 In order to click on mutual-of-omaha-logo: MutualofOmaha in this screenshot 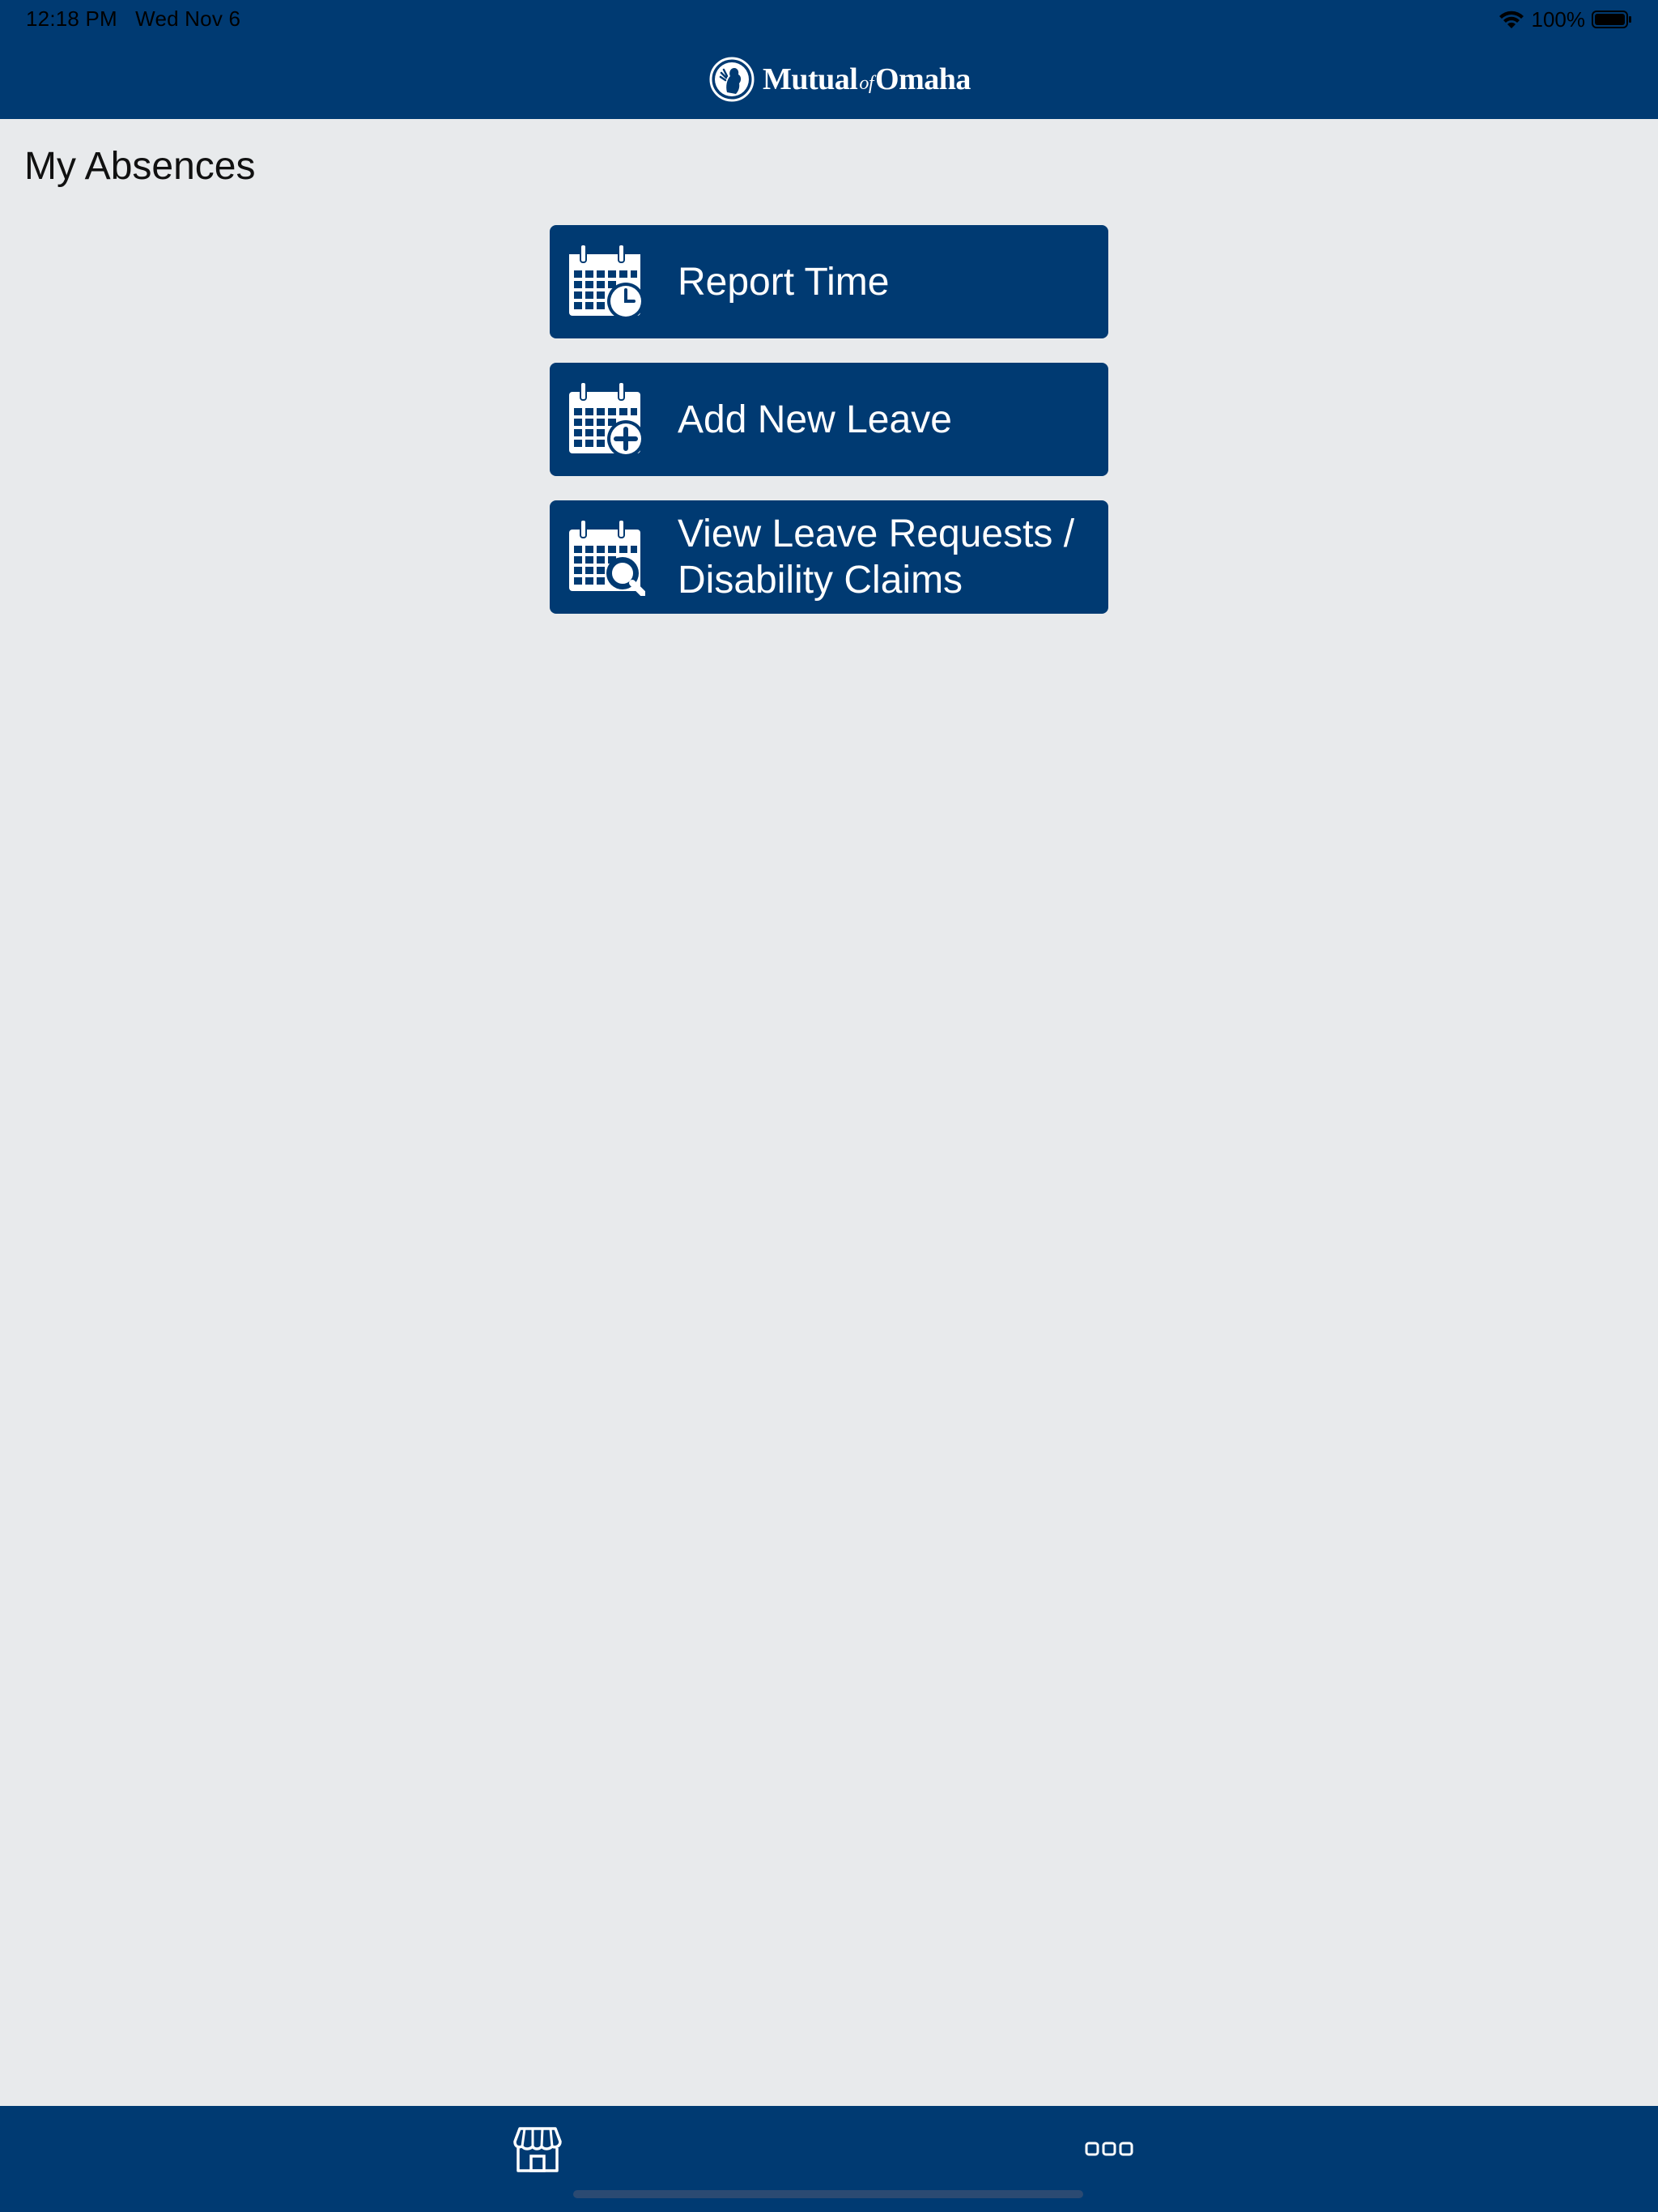, I will do `click(840, 79)`.